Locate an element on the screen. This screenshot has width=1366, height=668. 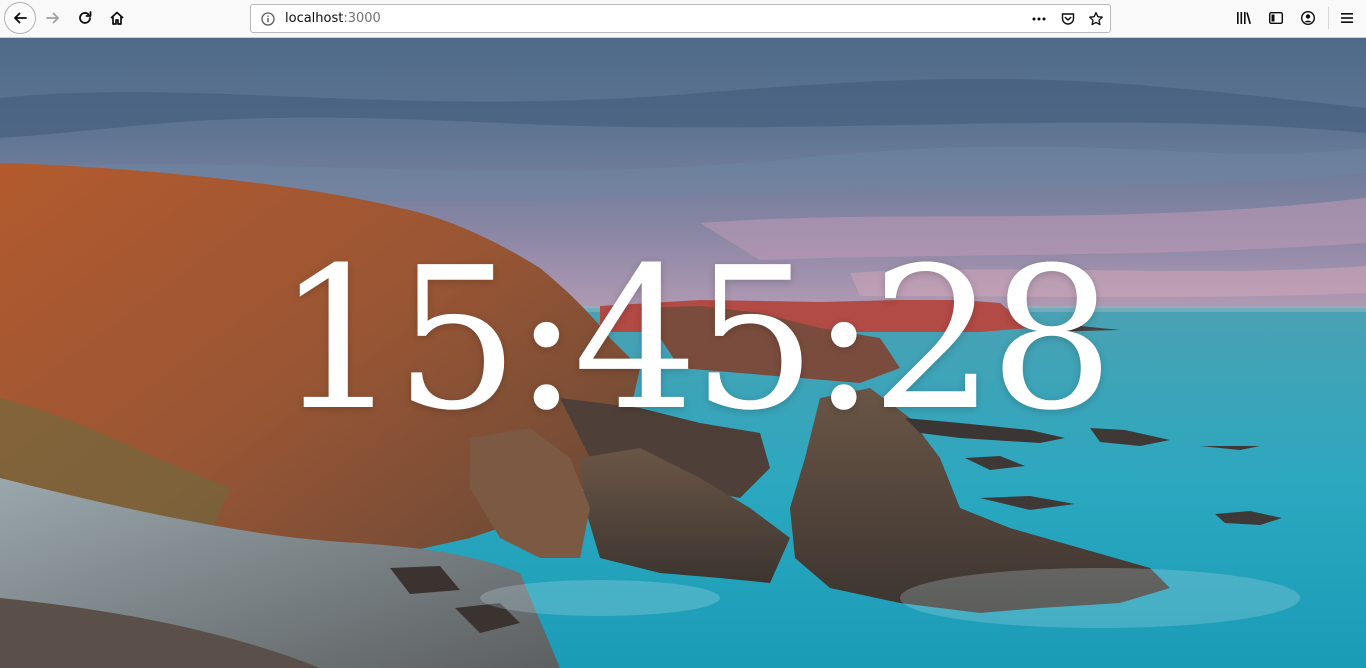
hamburger-menu-icon is located at coordinates (1347, 18).